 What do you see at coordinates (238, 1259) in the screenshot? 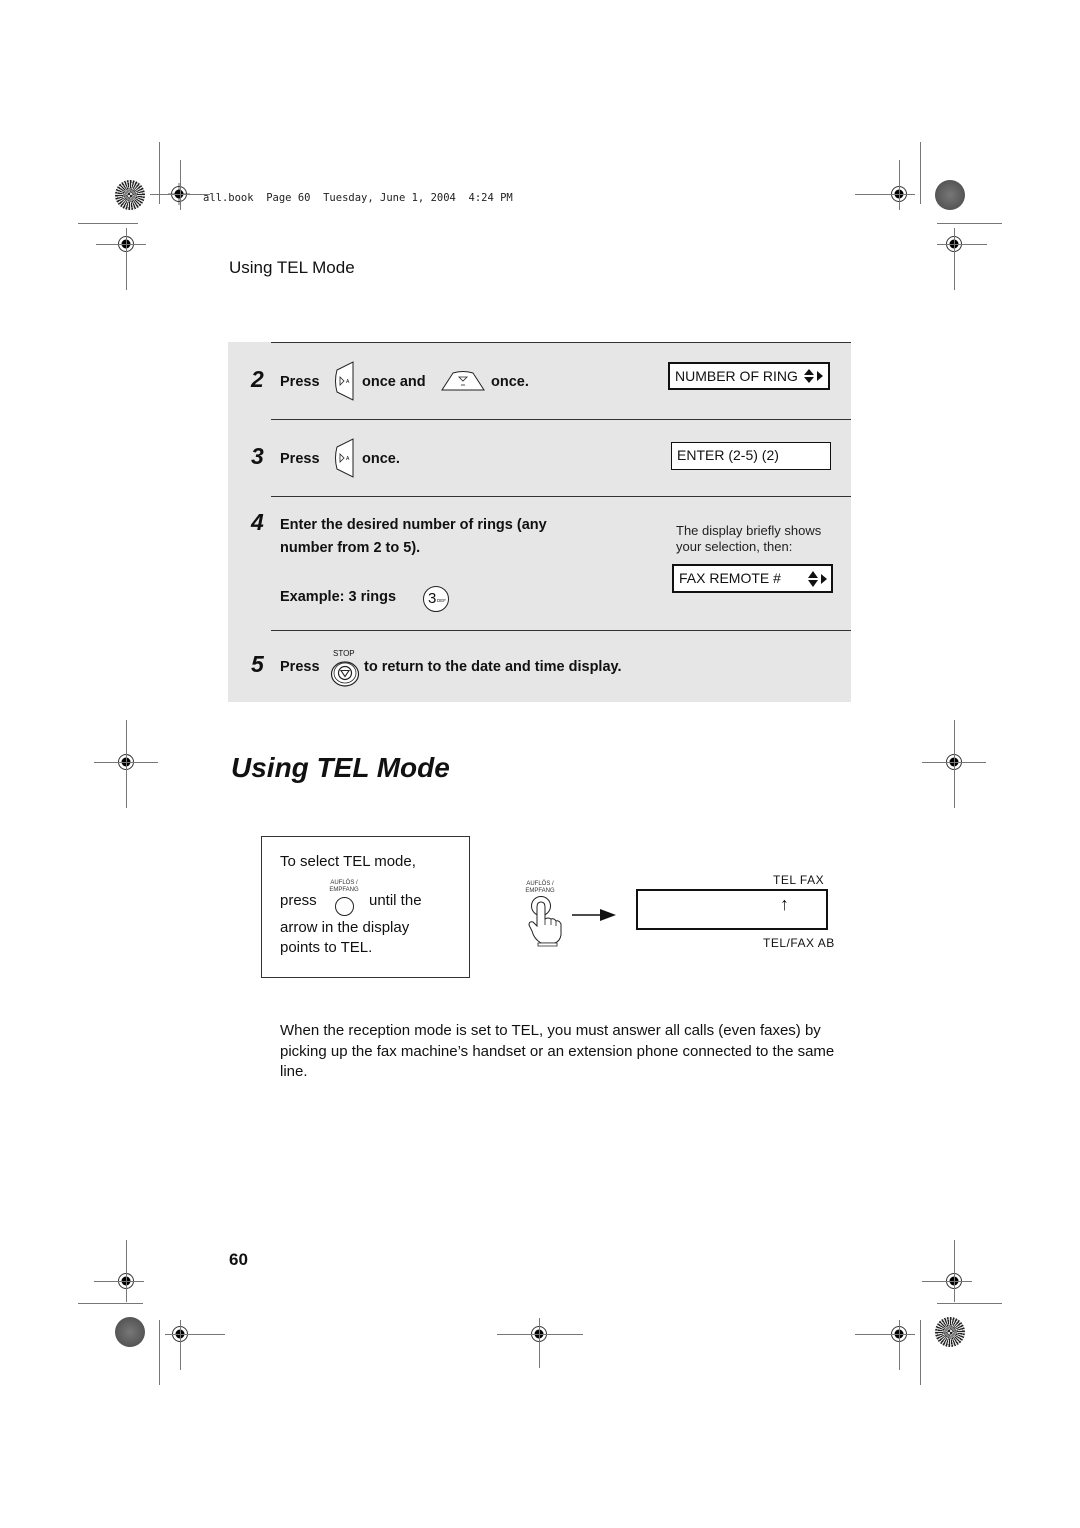
I see `page-number: 60` at bounding box center [238, 1259].